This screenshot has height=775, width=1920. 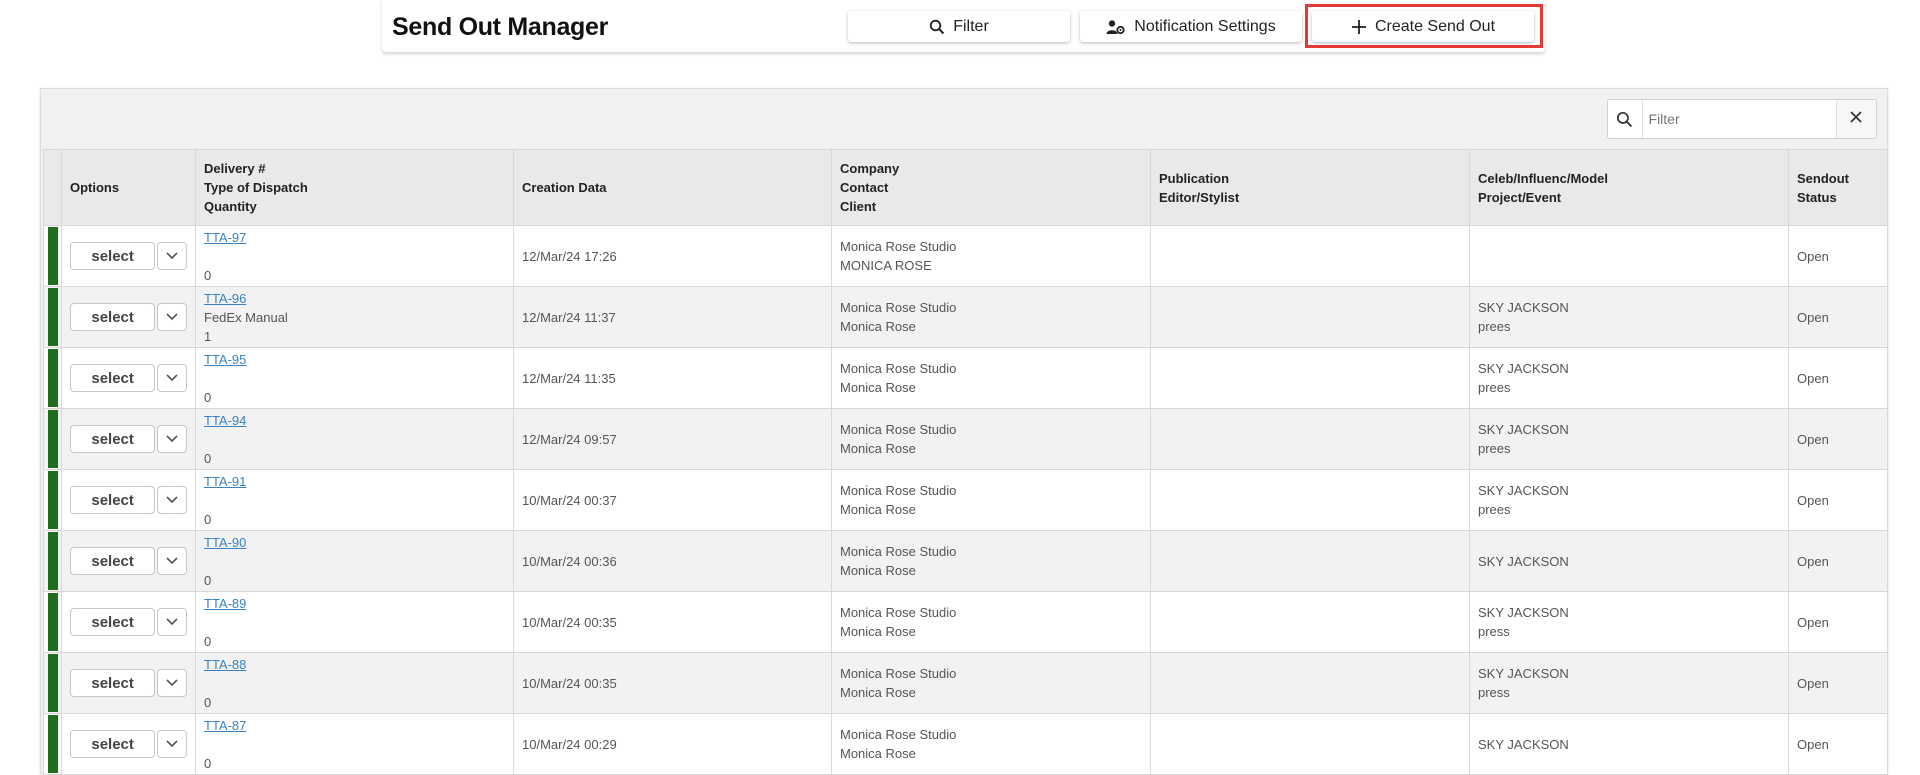 I want to click on delivery-cell: TTA-95 0, so click(x=354, y=378).